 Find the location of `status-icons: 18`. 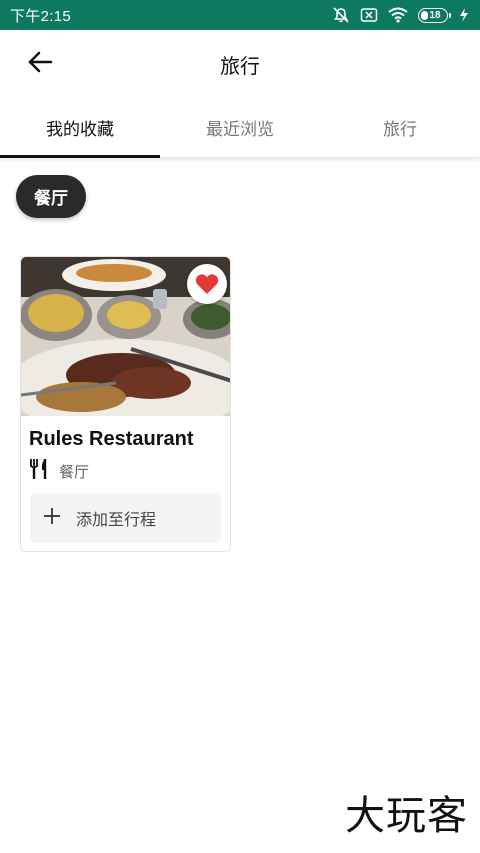

status-icons: 18 is located at coordinates (401, 15).